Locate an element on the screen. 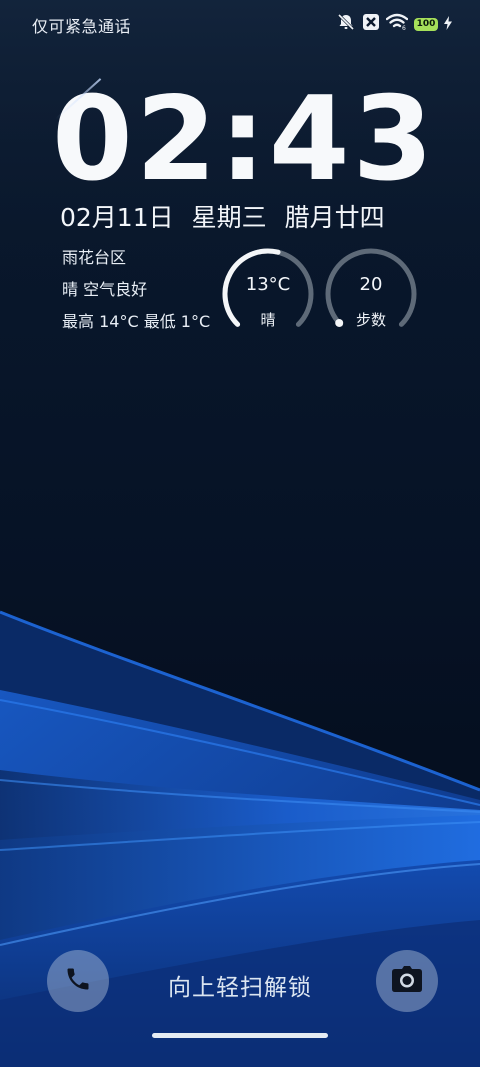  weather-location: 雨花台区 is located at coordinates (94, 257).